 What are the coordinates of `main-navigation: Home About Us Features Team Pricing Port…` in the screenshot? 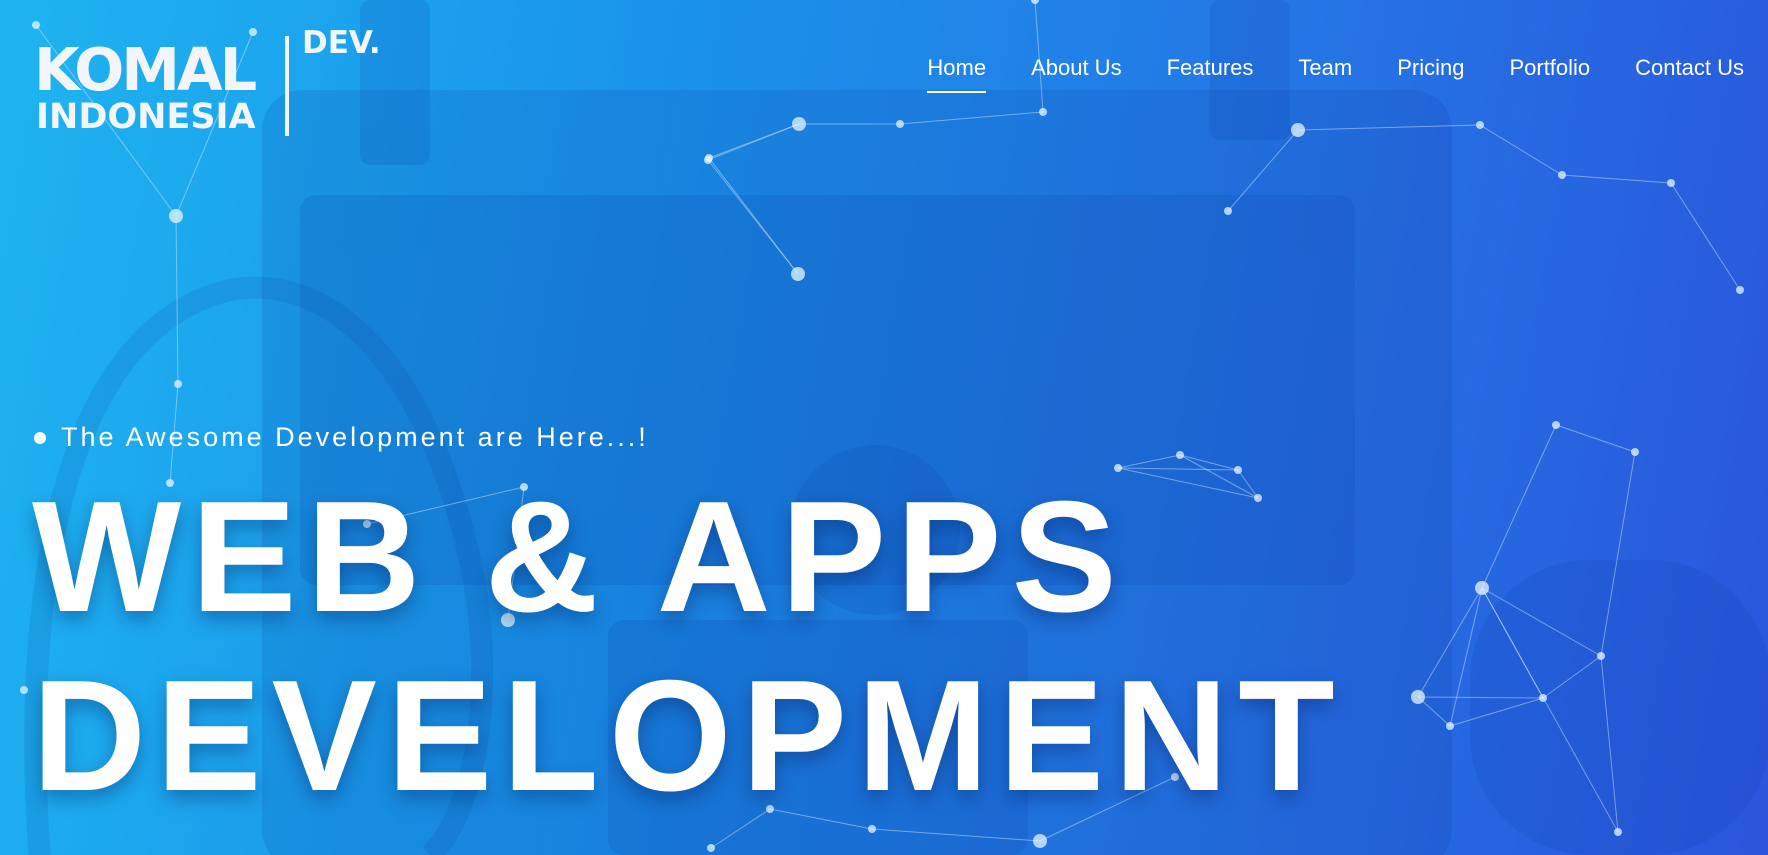 It's located at (1313, 74).